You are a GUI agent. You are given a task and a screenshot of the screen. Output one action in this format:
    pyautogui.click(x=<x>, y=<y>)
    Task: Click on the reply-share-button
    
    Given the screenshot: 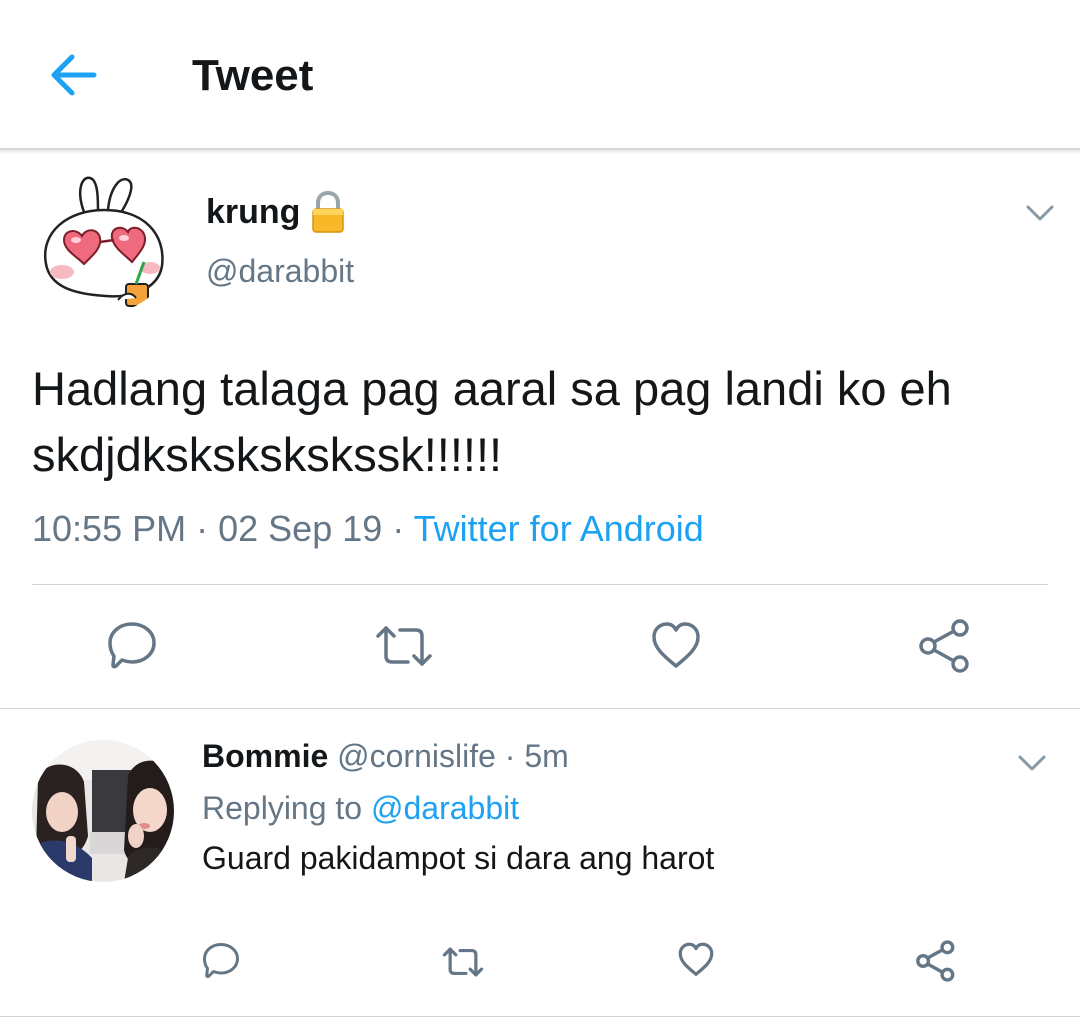 What is the action you would take?
    pyautogui.click(x=936, y=961)
    